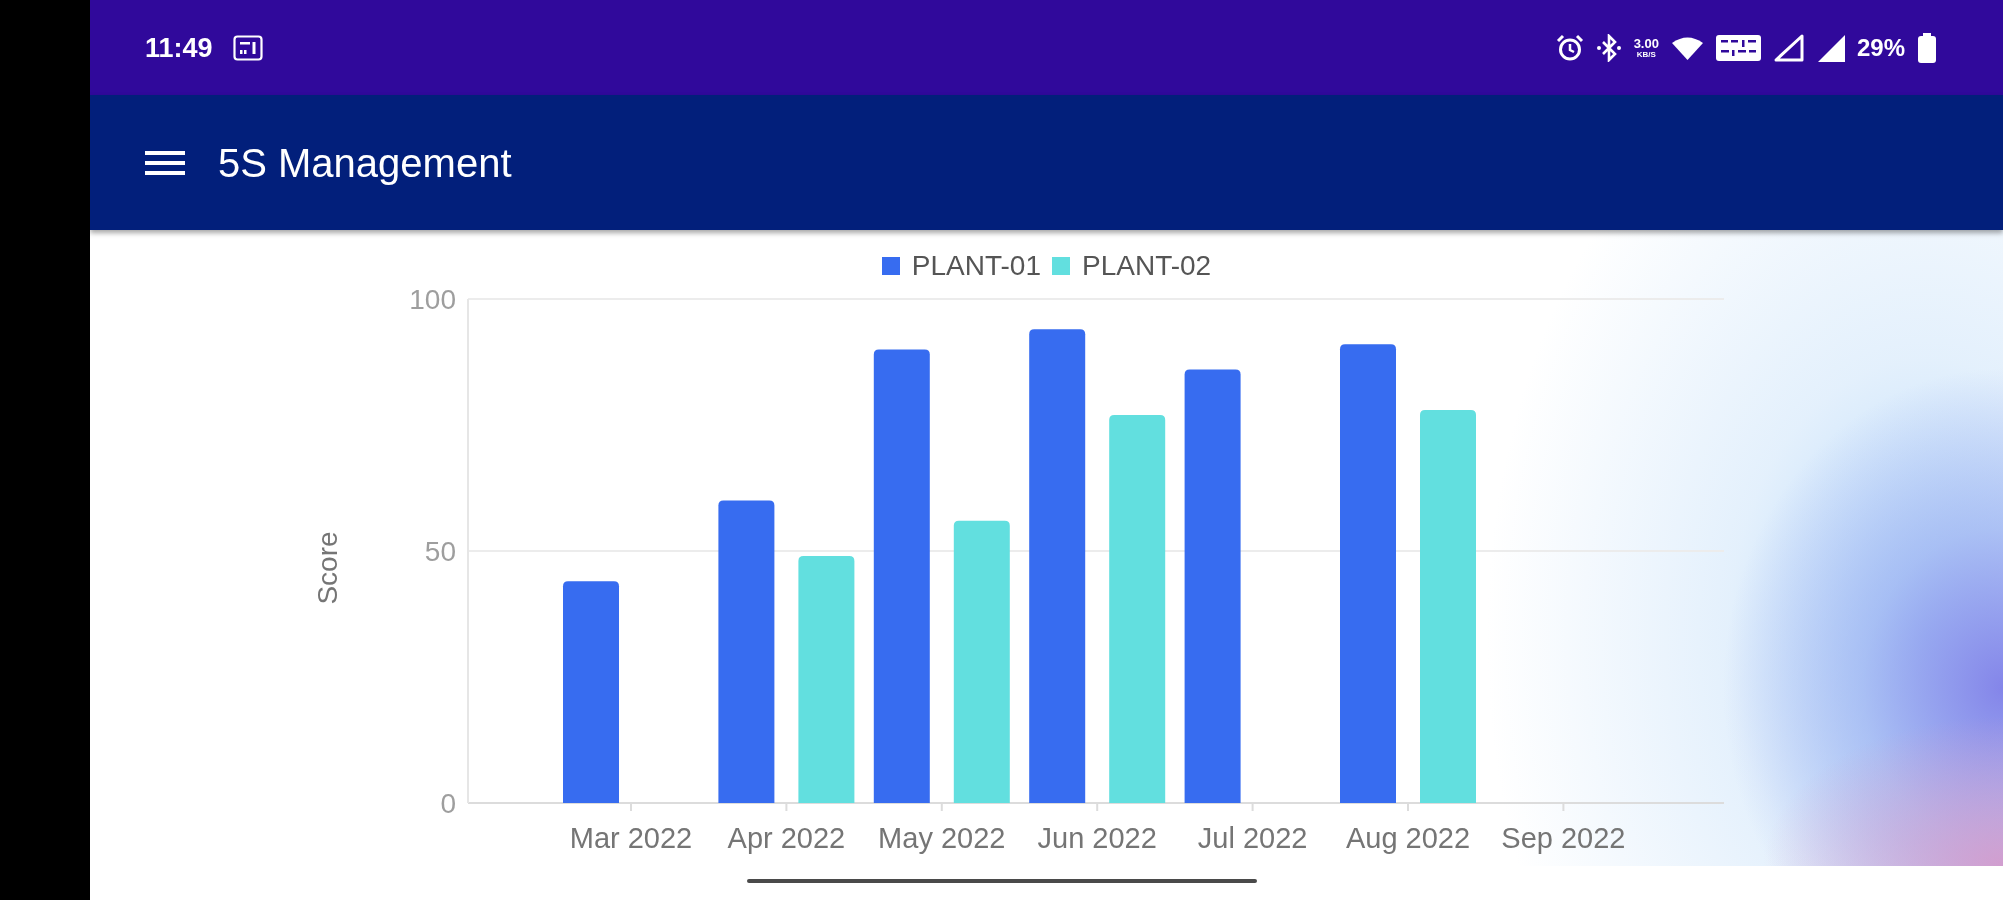  Describe the element at coordinates (365, 162) in the screenshot. I see `app-title: 5S Management` at that location.